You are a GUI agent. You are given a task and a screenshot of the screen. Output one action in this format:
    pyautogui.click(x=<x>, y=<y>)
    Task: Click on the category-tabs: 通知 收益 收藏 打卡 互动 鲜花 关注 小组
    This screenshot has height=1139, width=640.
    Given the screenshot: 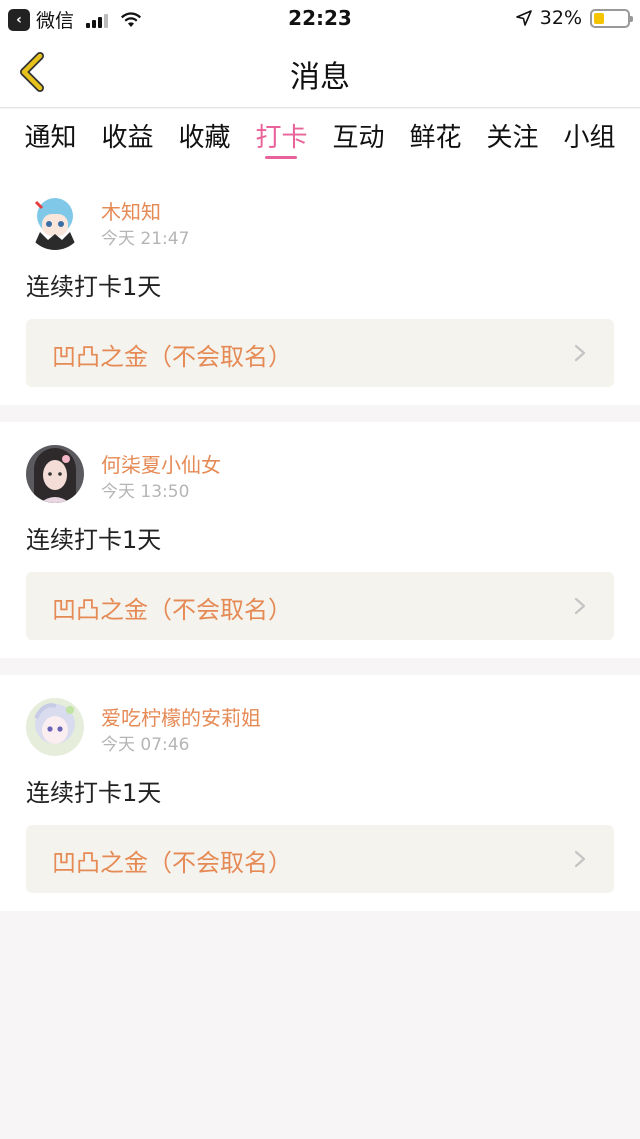 What is the action you would take?
    pyautogui.click(x=320, y=139)
    